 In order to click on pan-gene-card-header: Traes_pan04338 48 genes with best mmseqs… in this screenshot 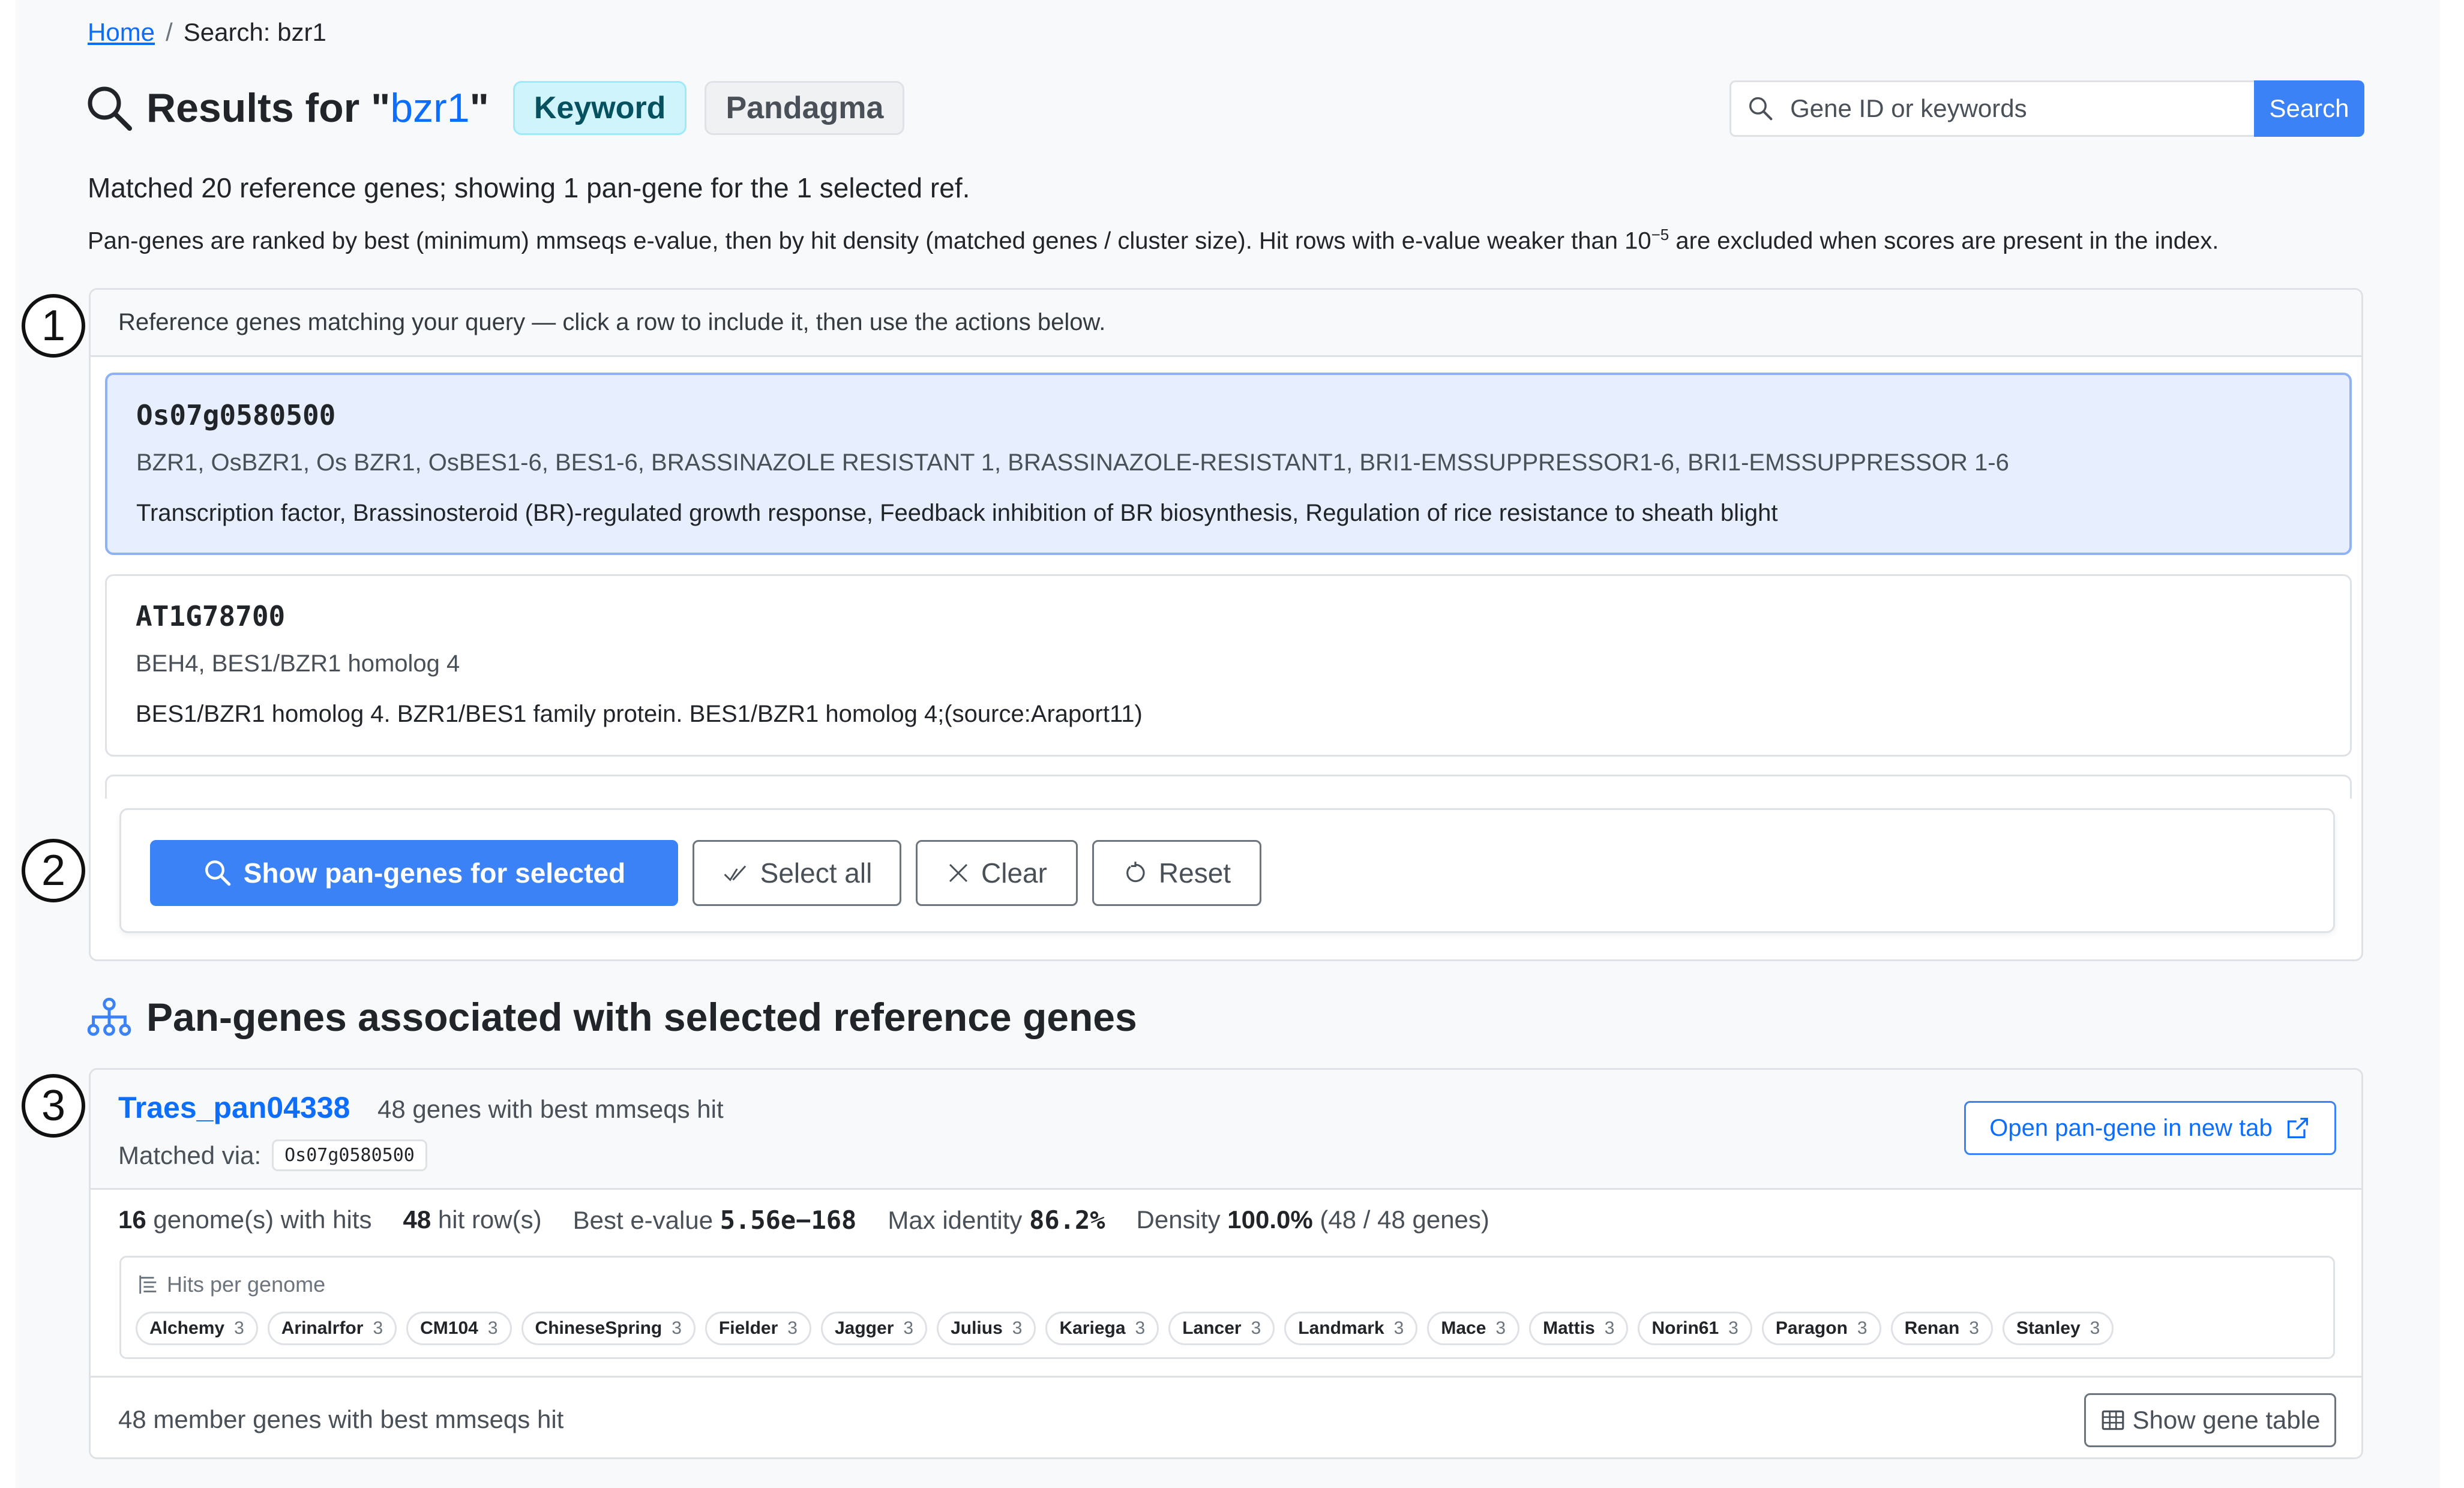, I will do `click(1226, 1130)`.